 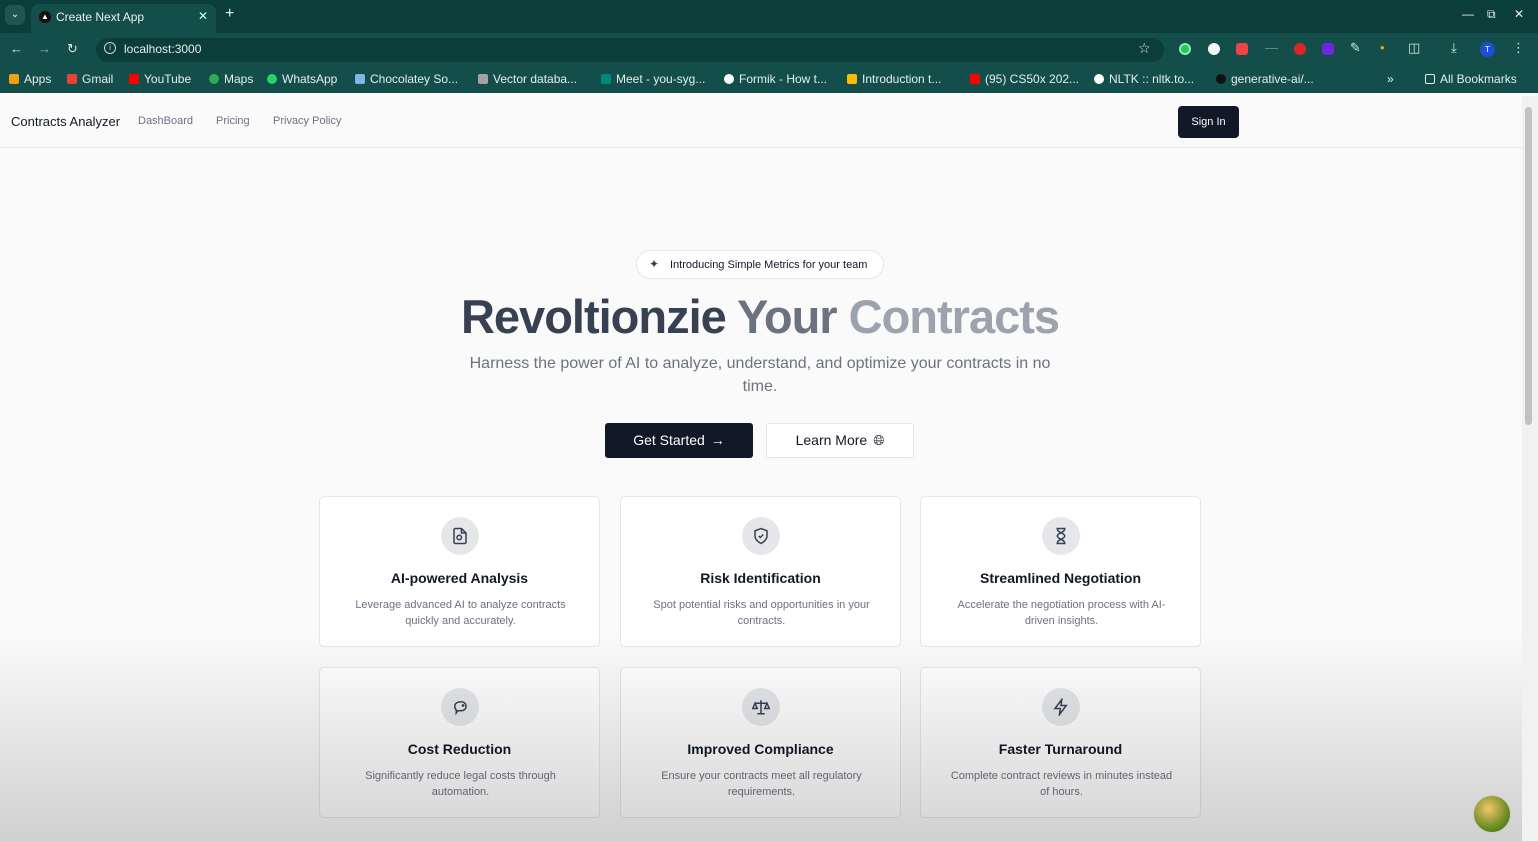 What do you see at coordinates (460, 707) in the screenshot?
I see `piggy-bank-icon` at bounding box center [460, 707].